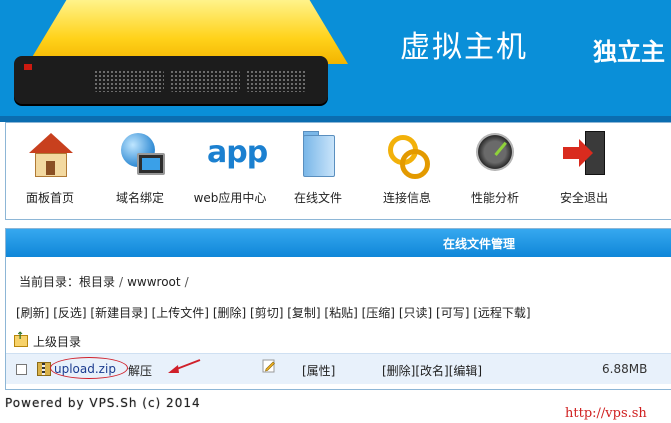 Image resolution: width=671 pixels, height=423 pixels. I want to click on app-icon: app, so click(237, 152).